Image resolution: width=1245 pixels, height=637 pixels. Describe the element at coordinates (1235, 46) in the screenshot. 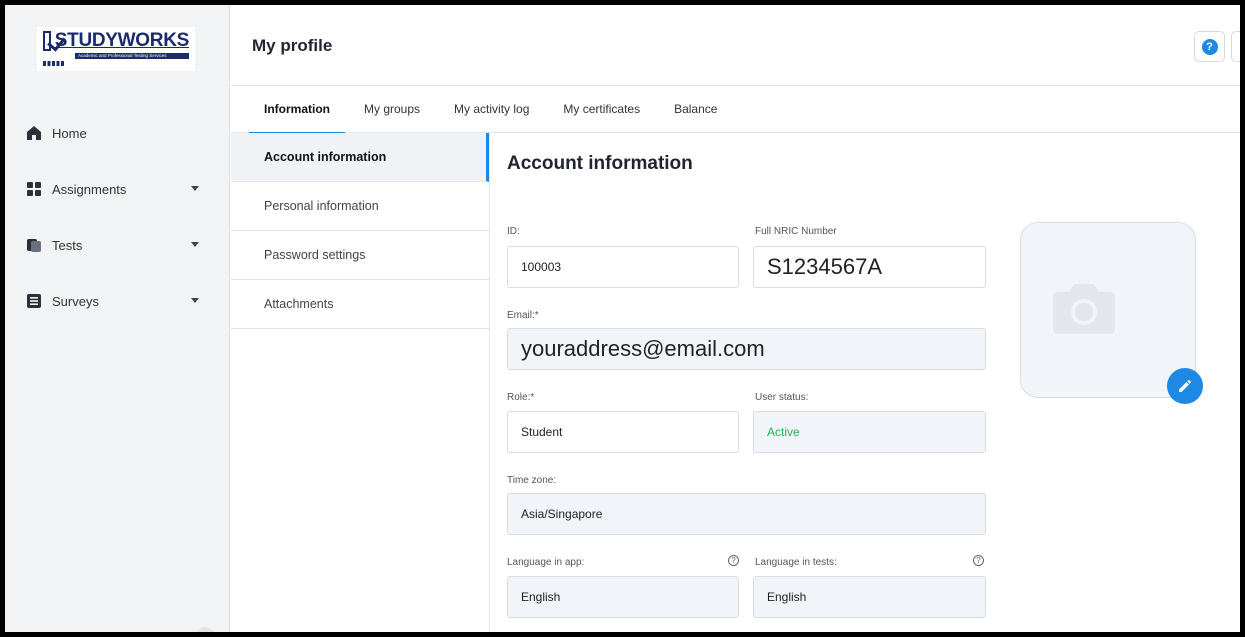

I see `header-menu-button` at that location.